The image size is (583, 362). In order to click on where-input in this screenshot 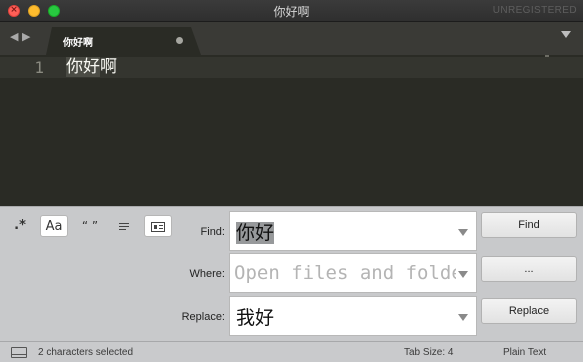, I will do `click(345, 273)`.